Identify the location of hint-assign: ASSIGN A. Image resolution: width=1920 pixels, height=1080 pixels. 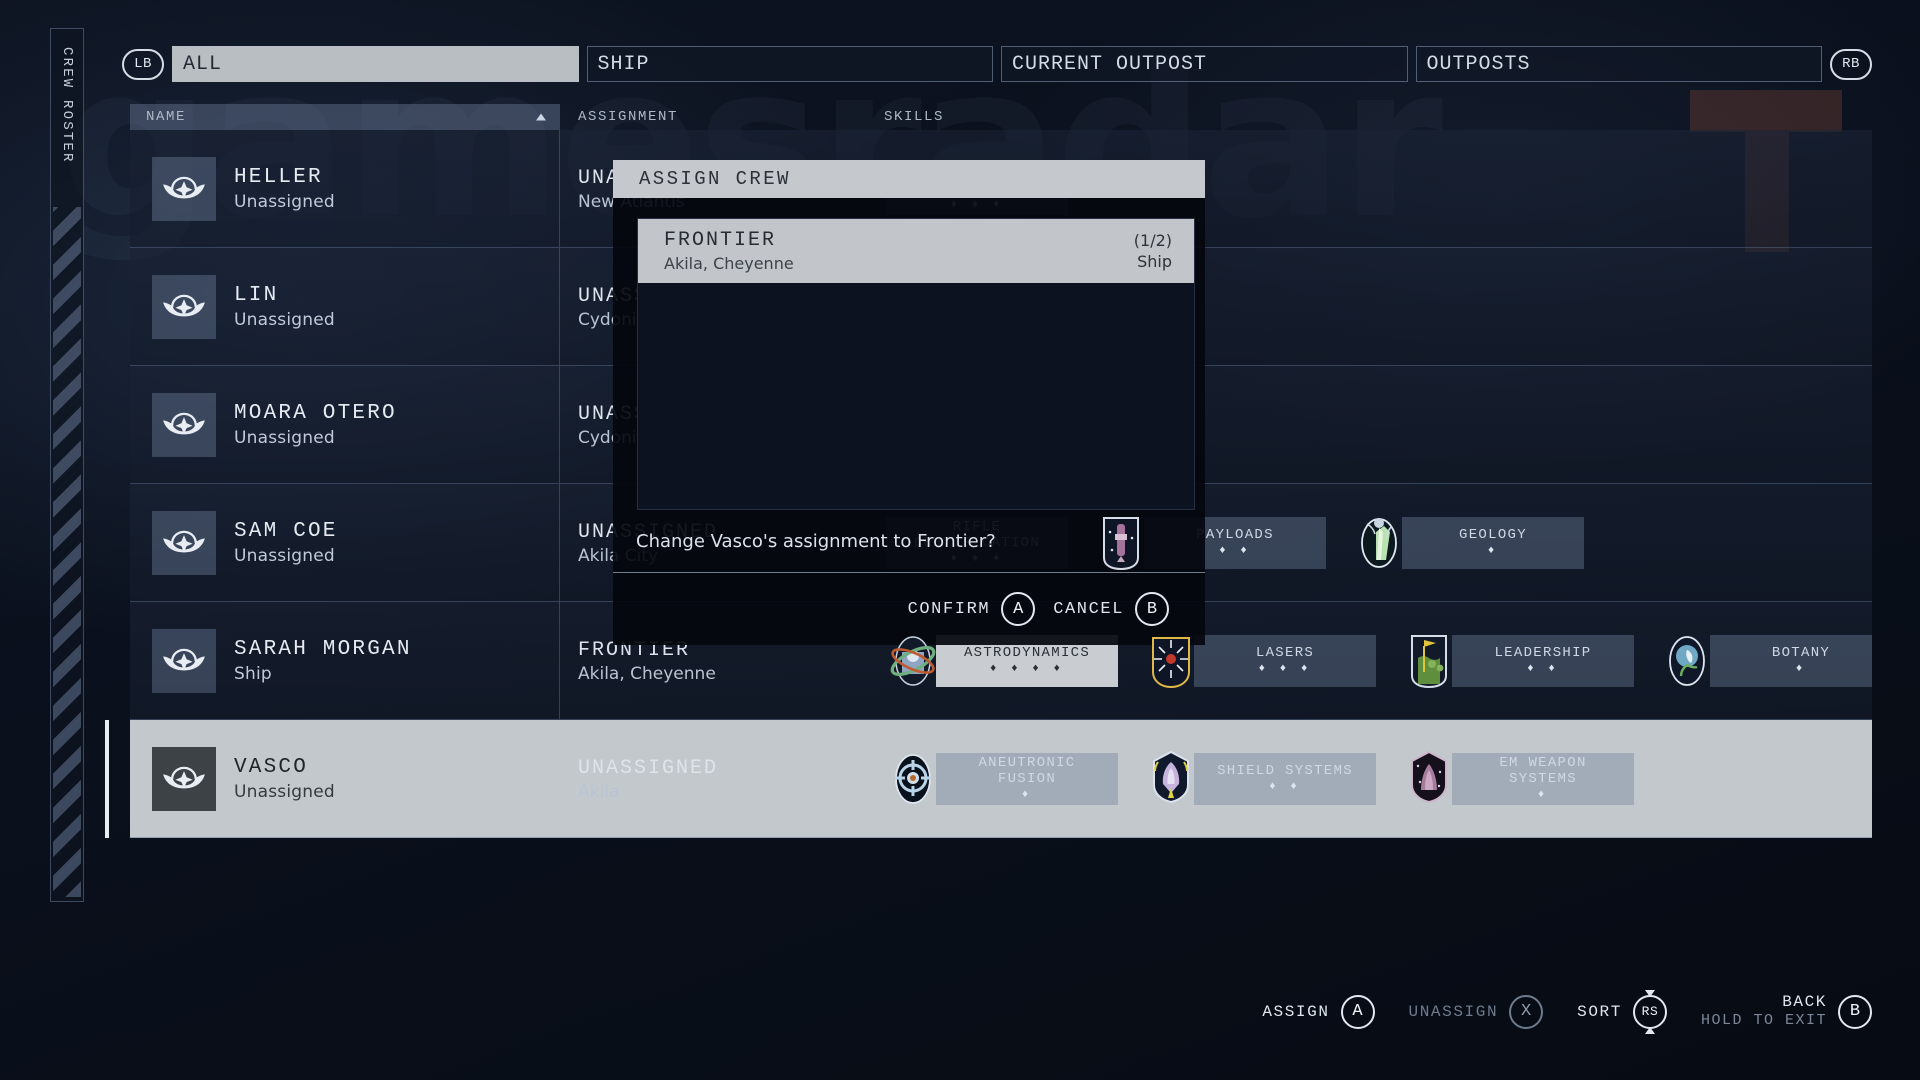
(1318, 1011).